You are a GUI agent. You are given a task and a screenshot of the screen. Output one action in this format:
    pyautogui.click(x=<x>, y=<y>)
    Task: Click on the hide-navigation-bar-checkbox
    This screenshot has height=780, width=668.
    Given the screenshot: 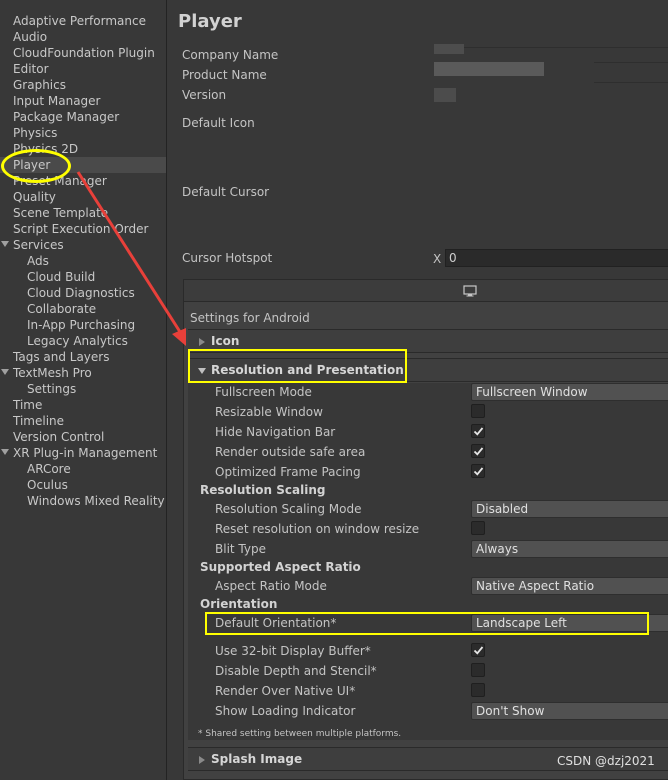 What is the action you would take?
    pyautogui.click(x=478, y=431)
    